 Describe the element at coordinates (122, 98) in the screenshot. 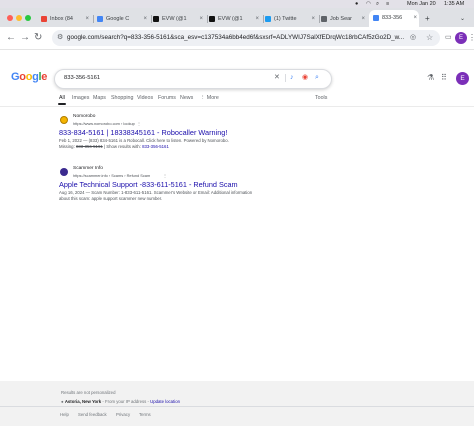

I see `tab-shopping: Shopping` at that location.